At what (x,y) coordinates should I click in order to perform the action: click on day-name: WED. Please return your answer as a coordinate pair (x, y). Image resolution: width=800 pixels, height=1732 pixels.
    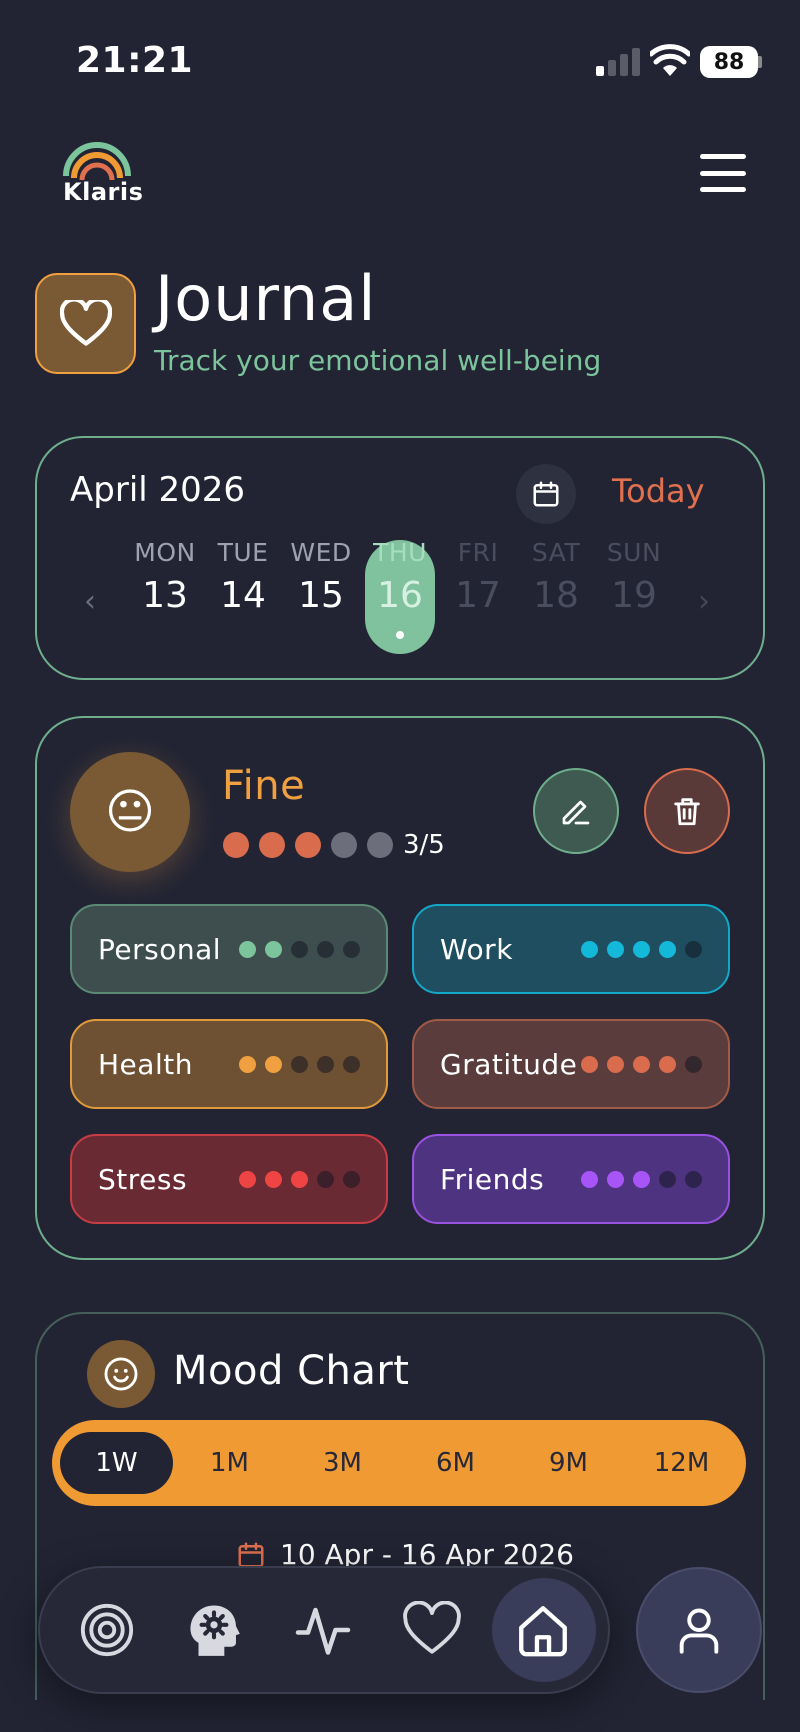
    Looking at the image, I should click on (321, 552).